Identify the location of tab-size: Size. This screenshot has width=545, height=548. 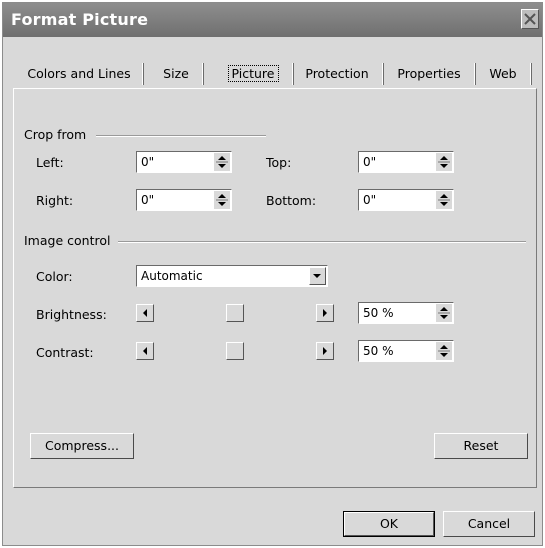
(177, 74).